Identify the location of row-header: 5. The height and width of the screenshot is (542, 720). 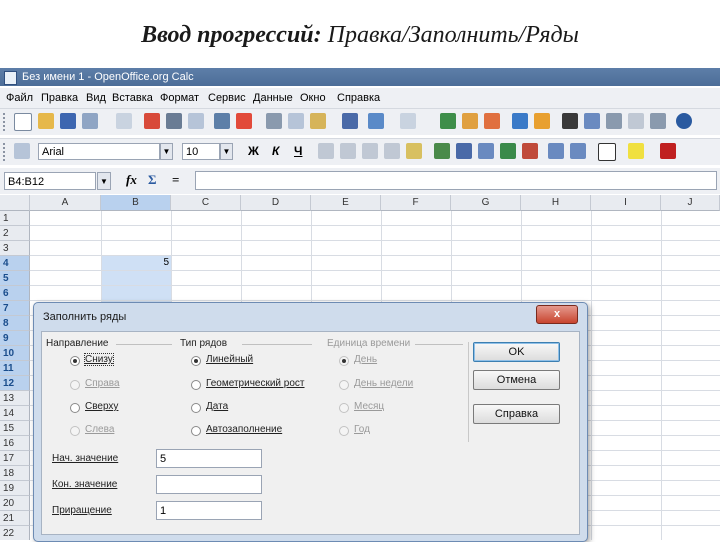
(15, 278).